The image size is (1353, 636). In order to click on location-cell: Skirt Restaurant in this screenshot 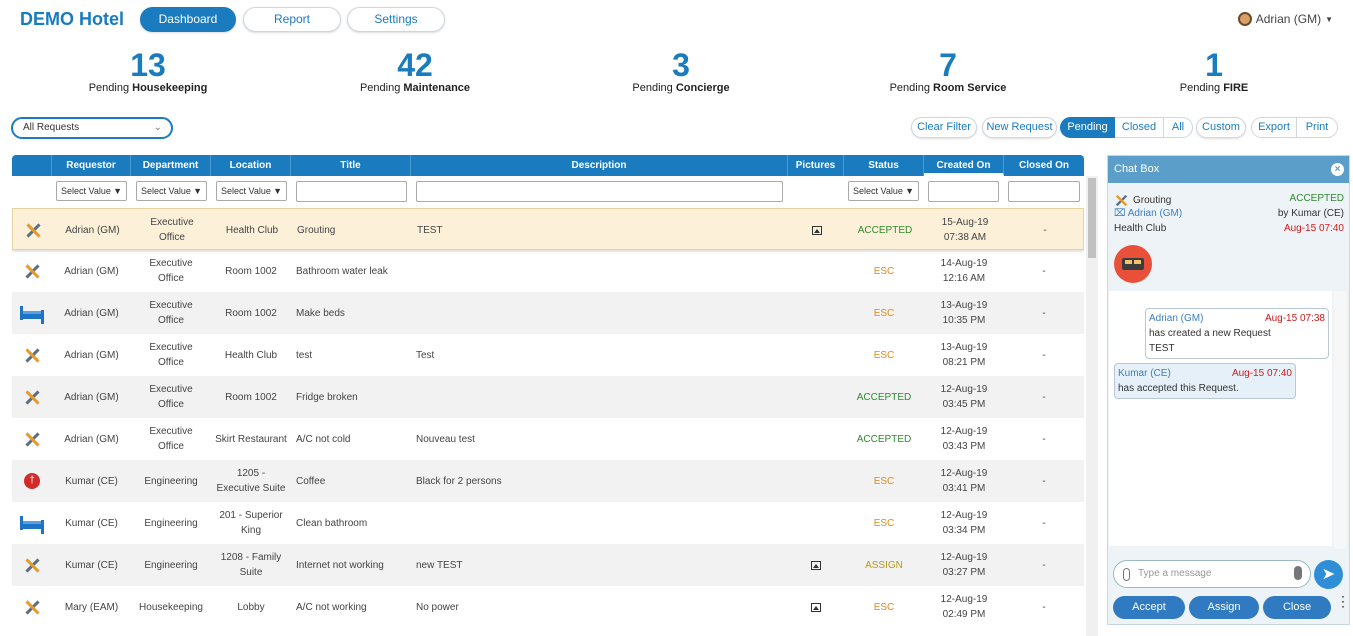, I will do `click(251, 439)`.